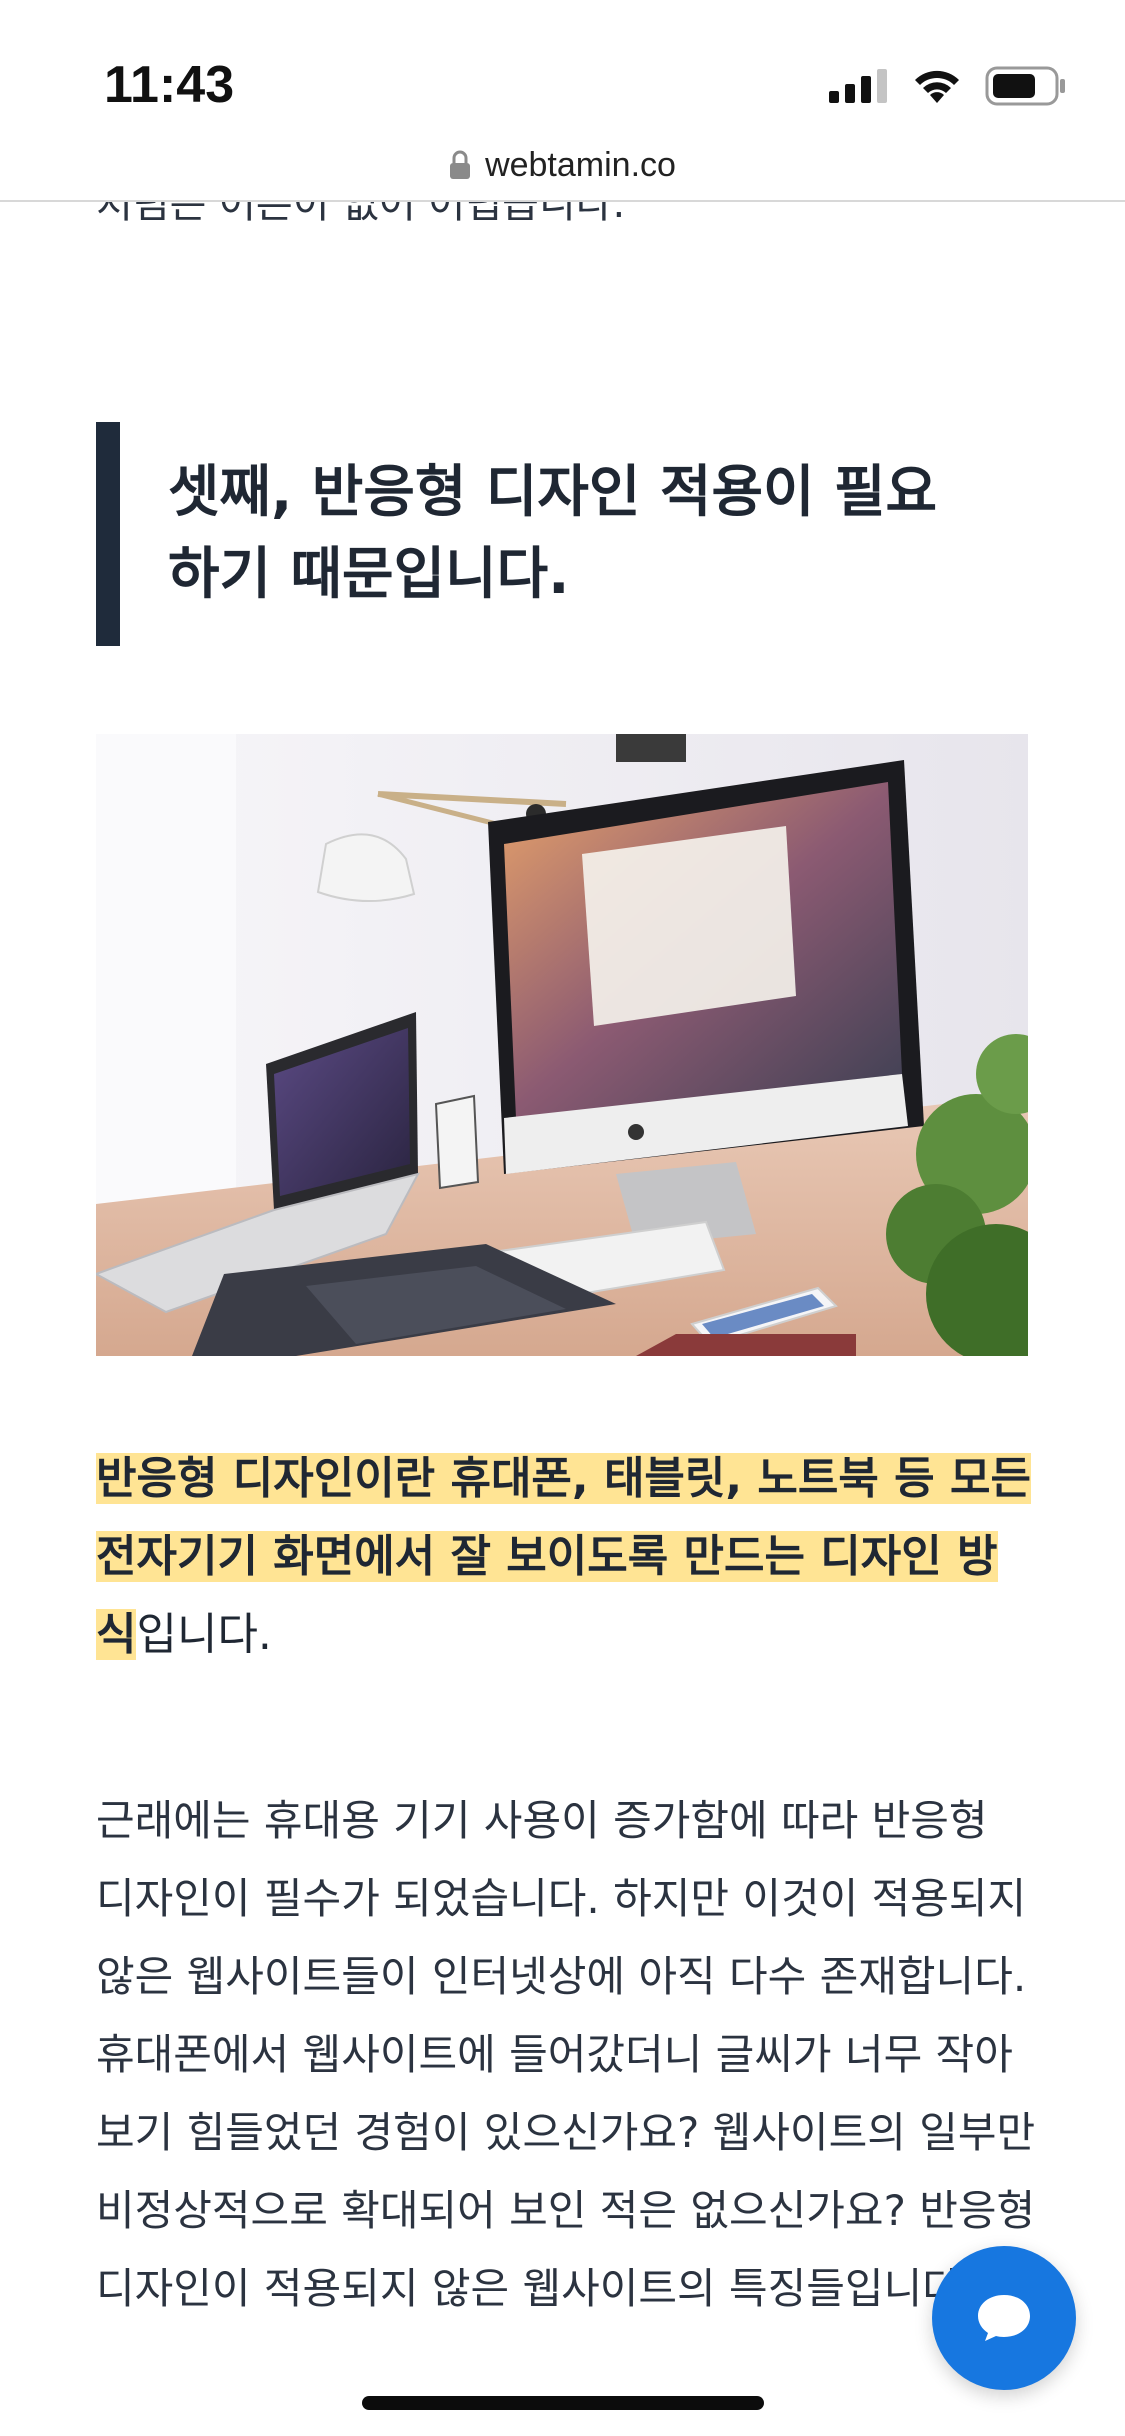 The image size is (1125, 2436). What do you see at coordinates (553, 533) in the screenshot?
I see `section-heading: 셋째, 반응형 디자인 적용이 필요하기 때문입니다.` at bounding box center [553, 533].